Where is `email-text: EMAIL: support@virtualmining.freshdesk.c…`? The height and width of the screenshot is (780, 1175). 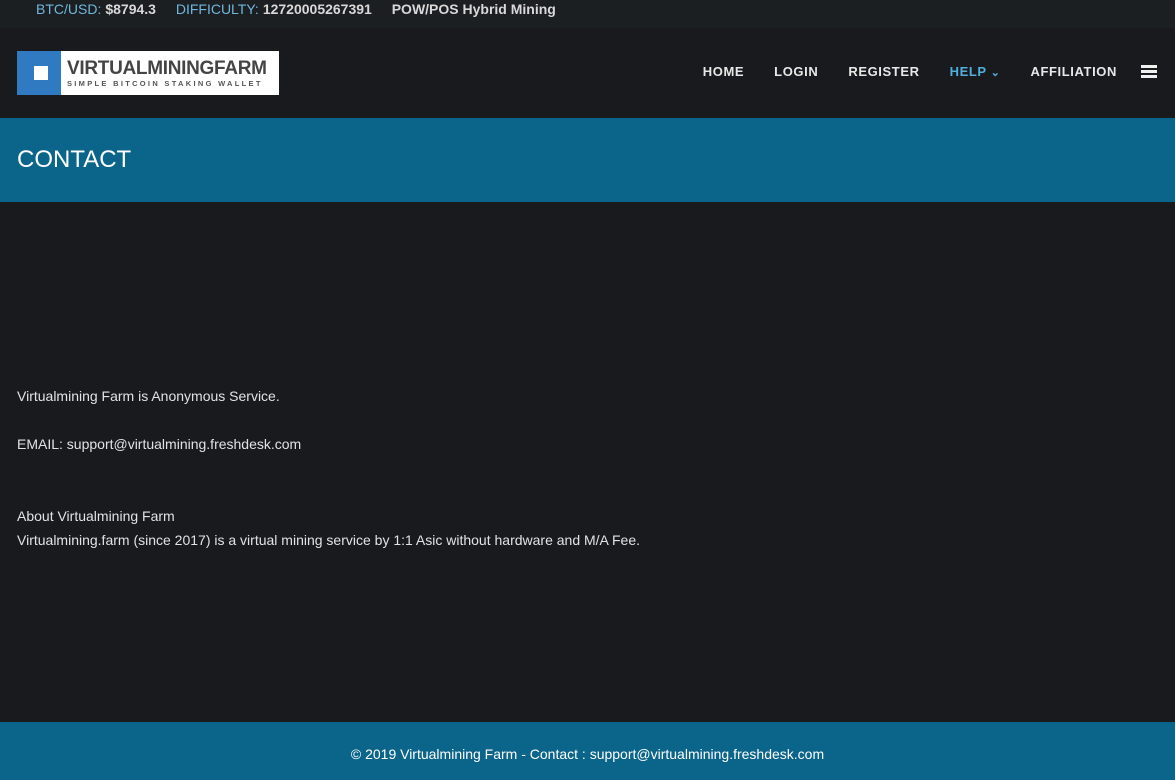 email-text: EMAIL: support@virtualmining.freshdesk.c… is located at coordinates (159, 444).